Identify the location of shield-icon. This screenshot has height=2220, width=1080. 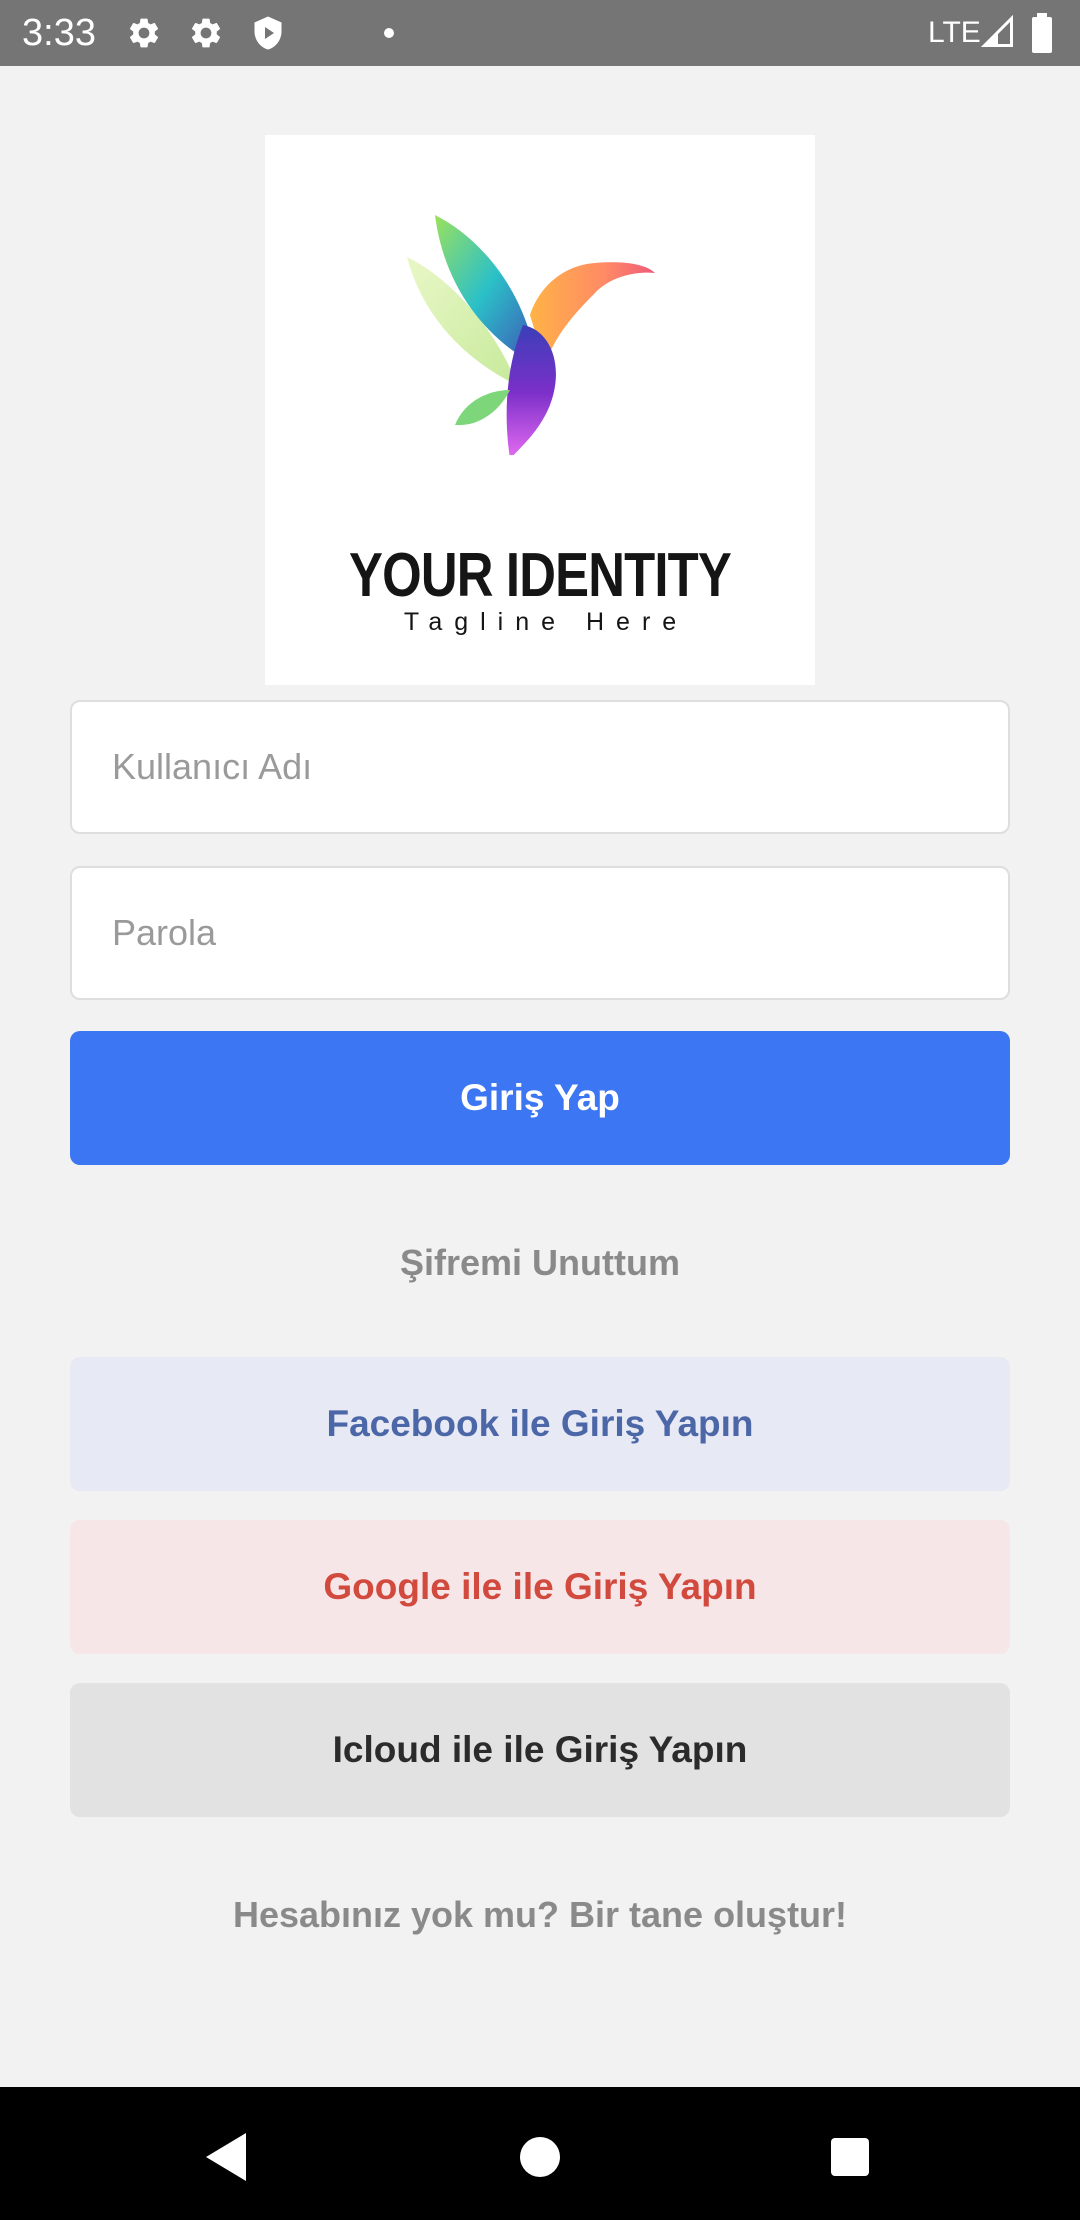
(268, 33).